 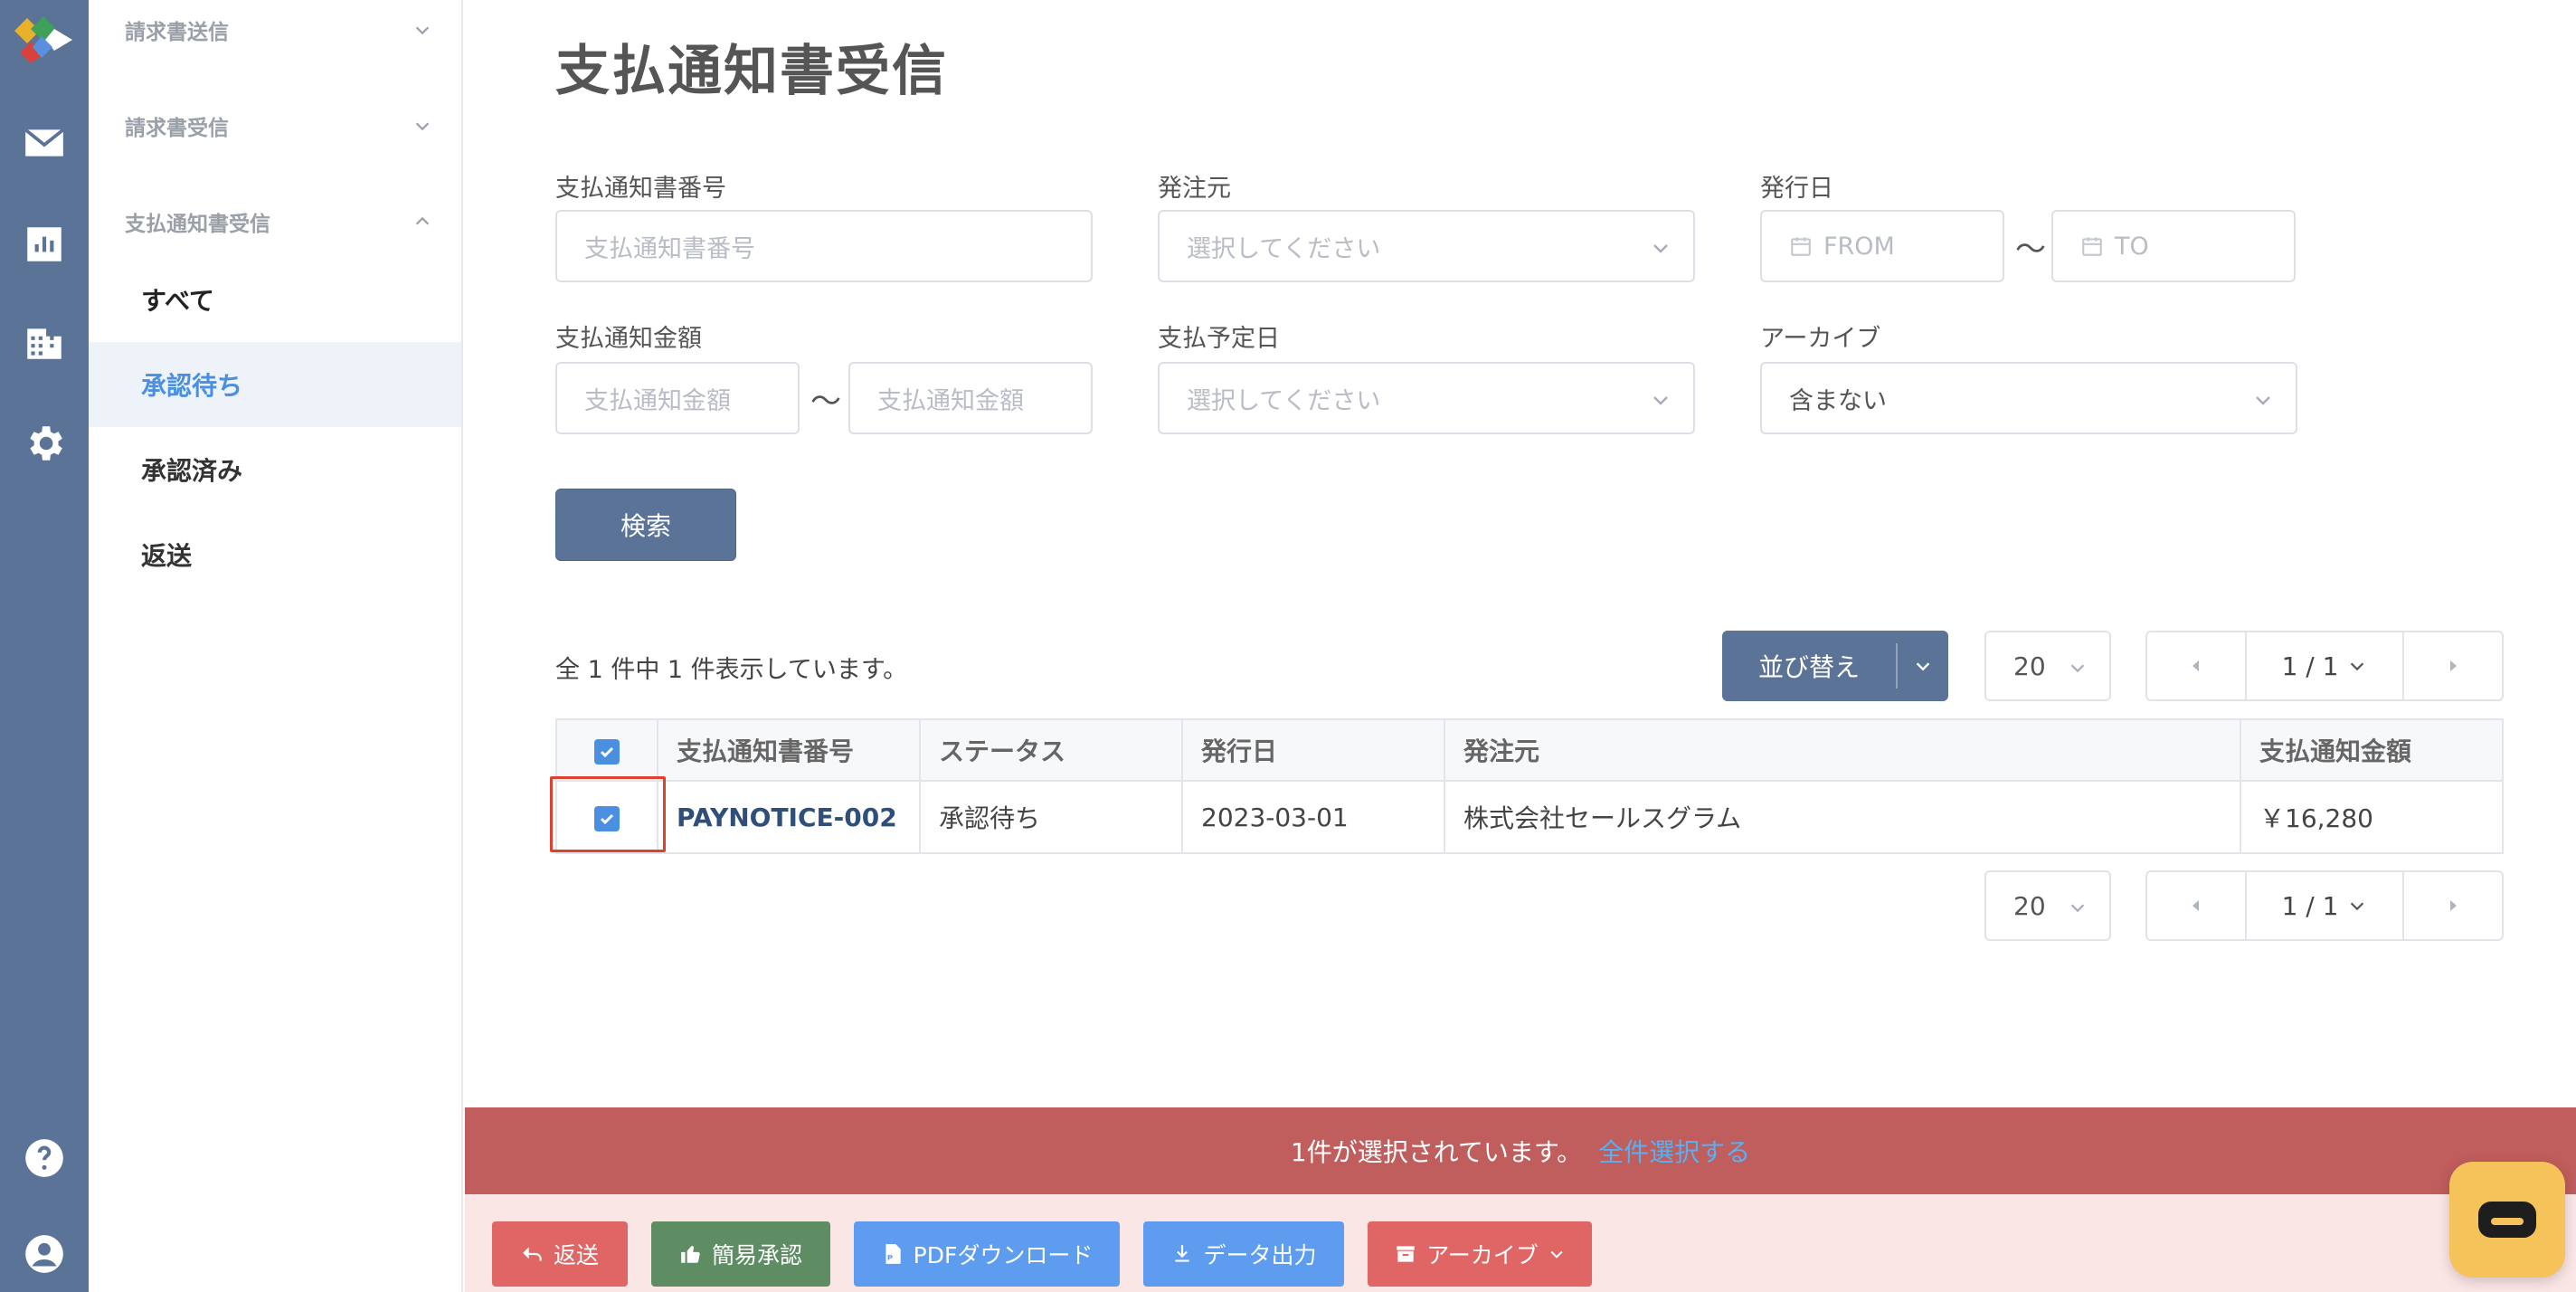 I want to click on per-page-select-top: 20, so click(x=2047, y=666).